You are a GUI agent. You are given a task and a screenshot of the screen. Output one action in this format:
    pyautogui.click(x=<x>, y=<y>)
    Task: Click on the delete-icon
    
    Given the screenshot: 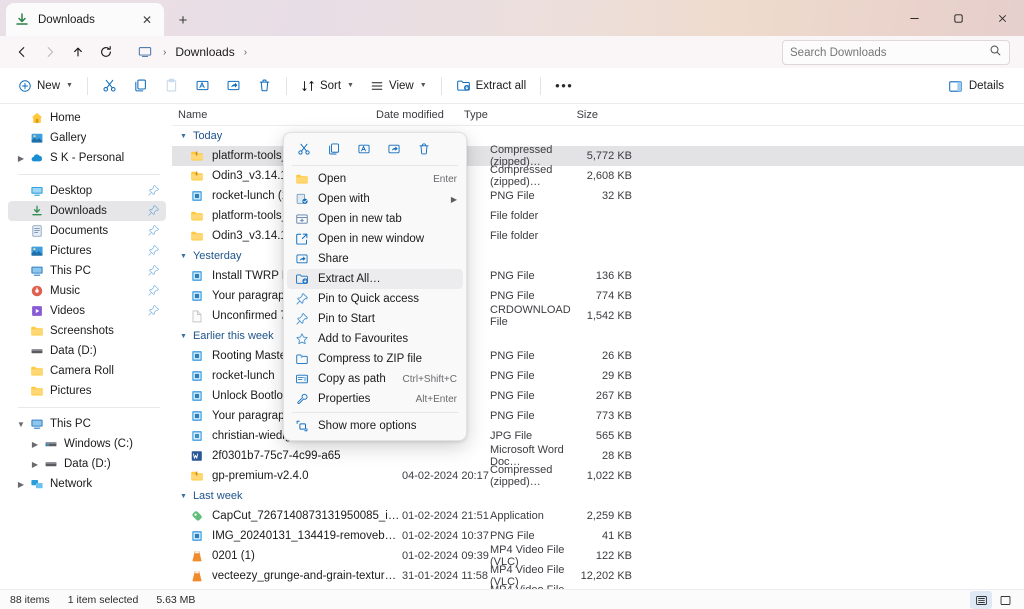 What is the action you would take?
    pyautogui.click(x=423, y=149)
    